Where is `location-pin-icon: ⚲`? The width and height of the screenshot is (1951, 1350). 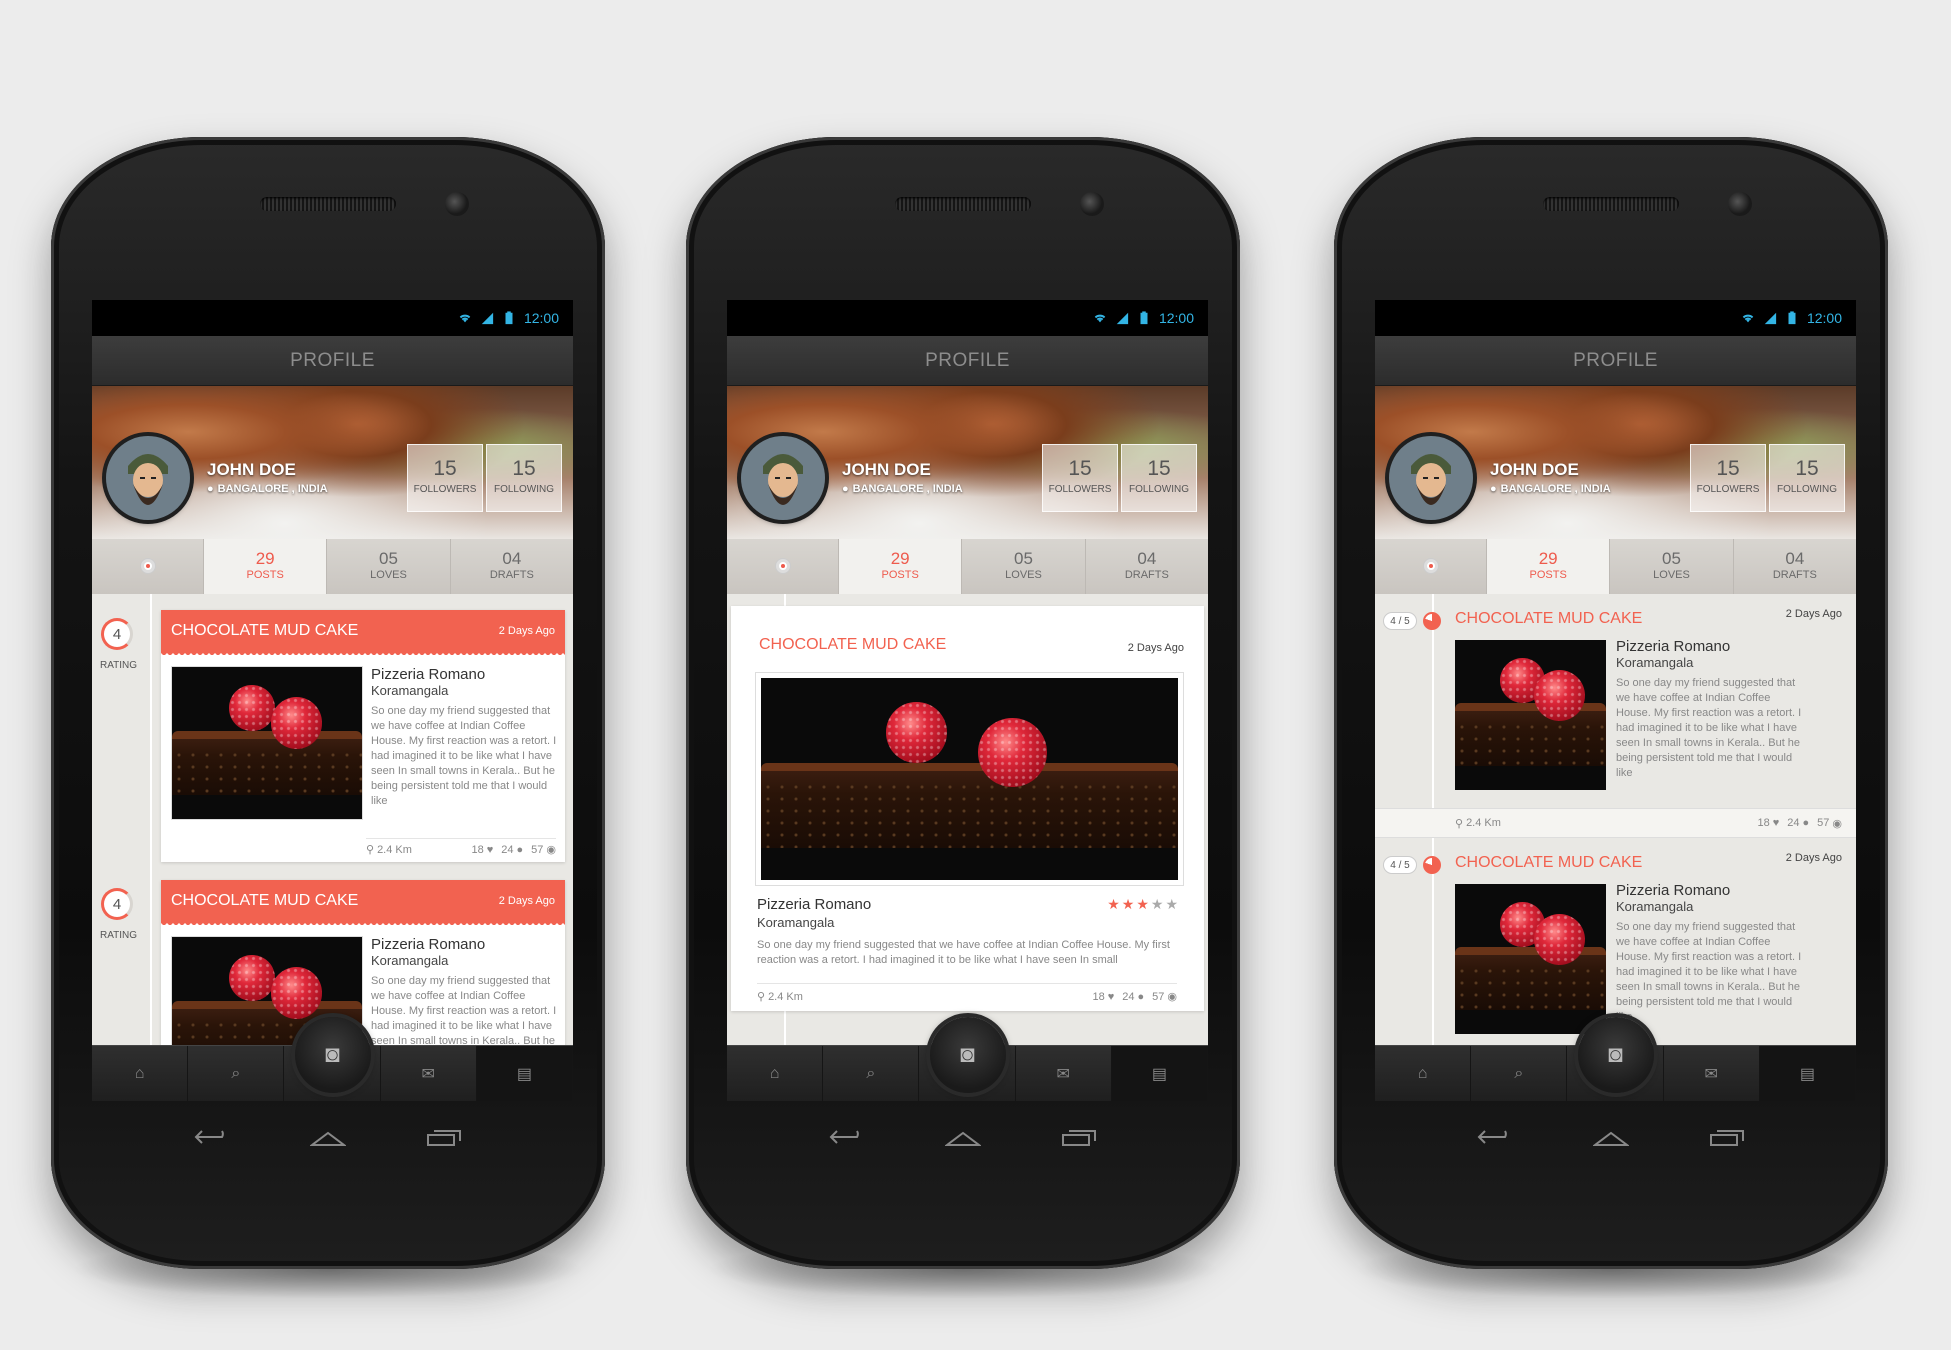
location-pin-icon: ⚲ is located at coordinates (370, 850).